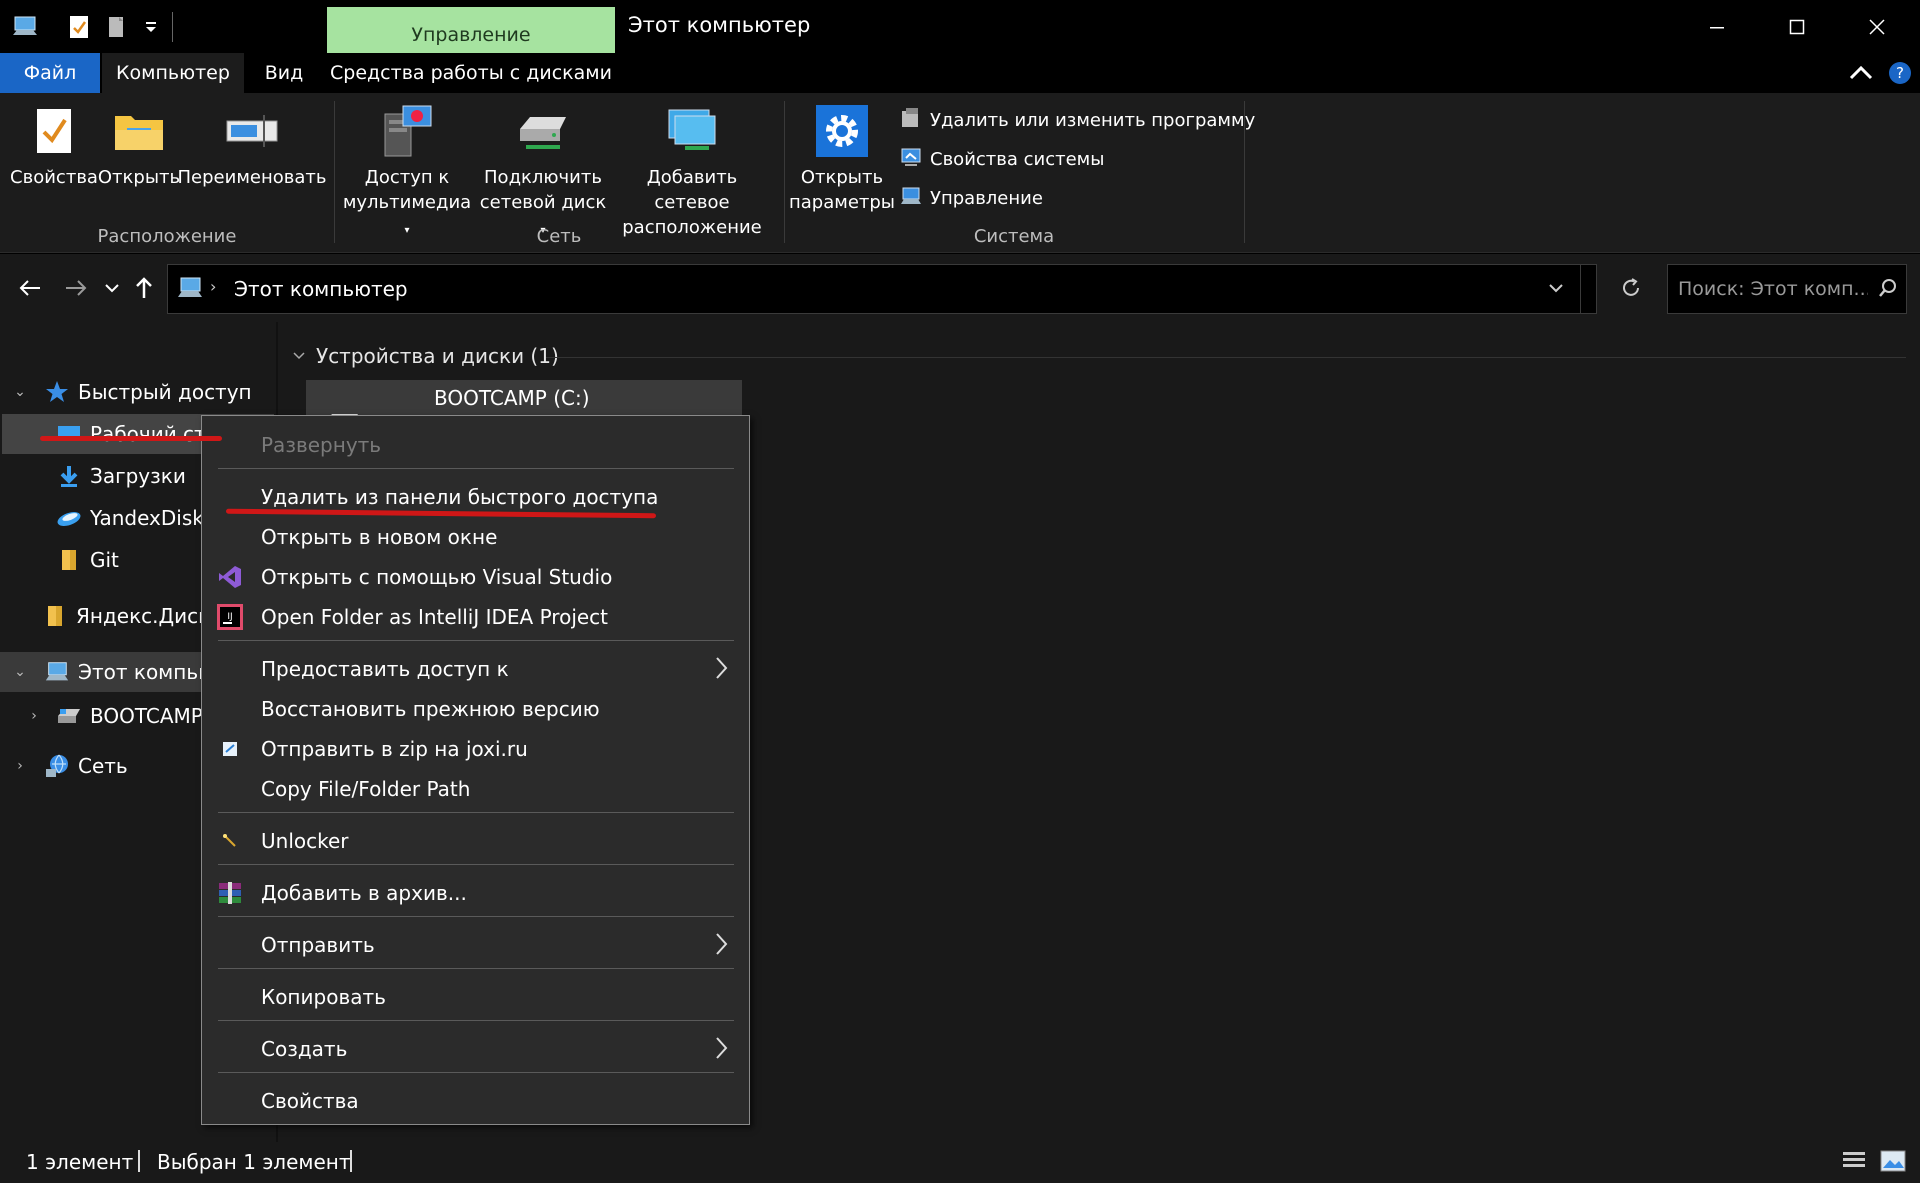  I want to click on menu-item-send-to: Отправить, so click(475, 945).